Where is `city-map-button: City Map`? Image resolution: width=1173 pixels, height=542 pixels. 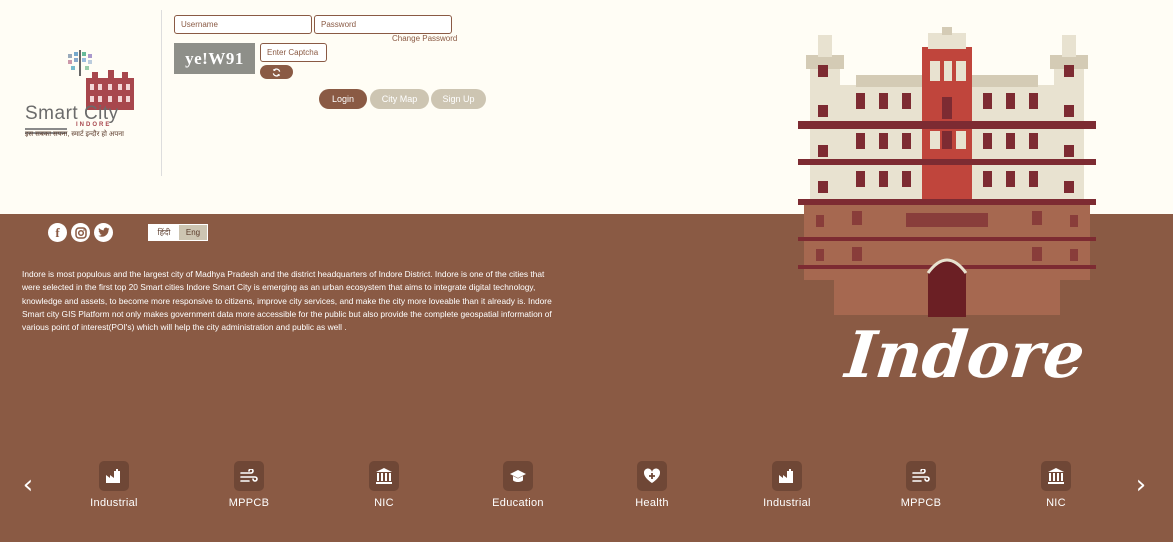
city-map-button: City Map is located at coordinates (399, 99).